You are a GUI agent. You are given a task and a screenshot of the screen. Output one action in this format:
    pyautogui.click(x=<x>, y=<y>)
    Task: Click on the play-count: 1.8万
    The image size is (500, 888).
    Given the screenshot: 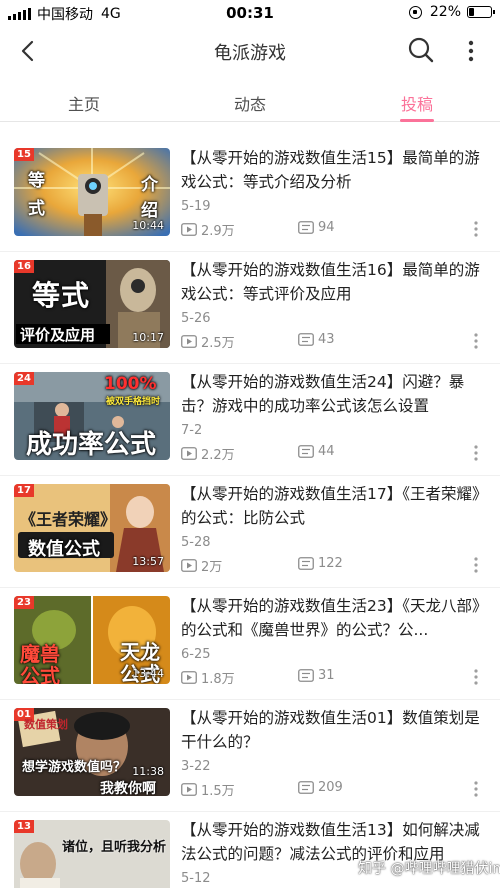 What is the action you would take?
    pyautogui.click(x=208, y=677)
    